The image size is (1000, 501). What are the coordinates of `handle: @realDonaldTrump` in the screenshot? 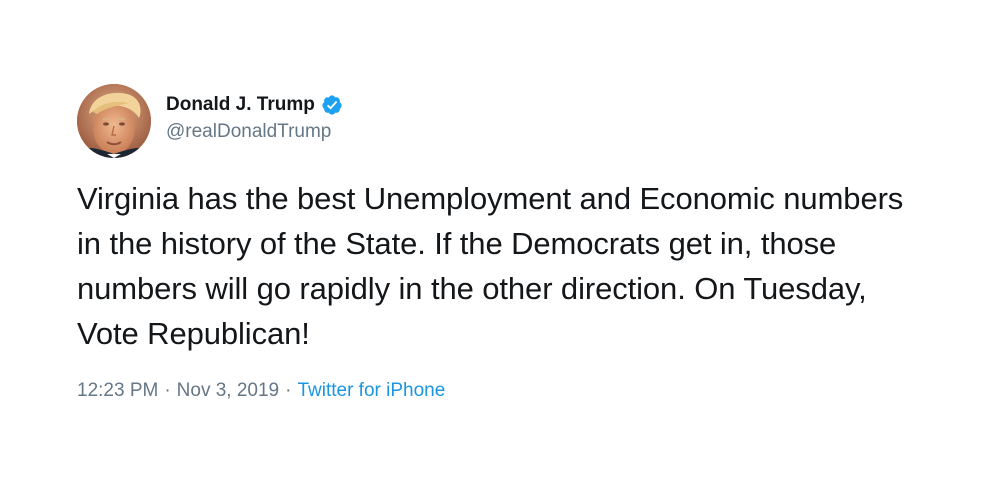 It's located at (254, 132).